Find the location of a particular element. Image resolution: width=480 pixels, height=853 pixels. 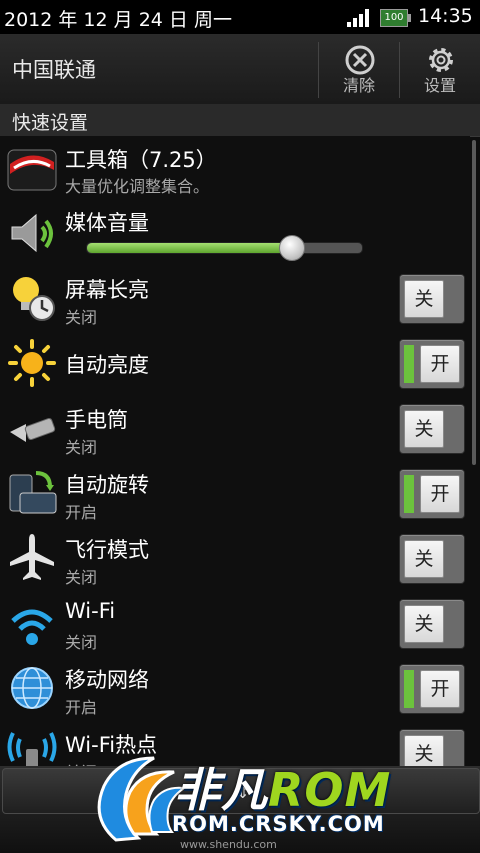

clear-button: 清除 is located at coordinates (359, 71).